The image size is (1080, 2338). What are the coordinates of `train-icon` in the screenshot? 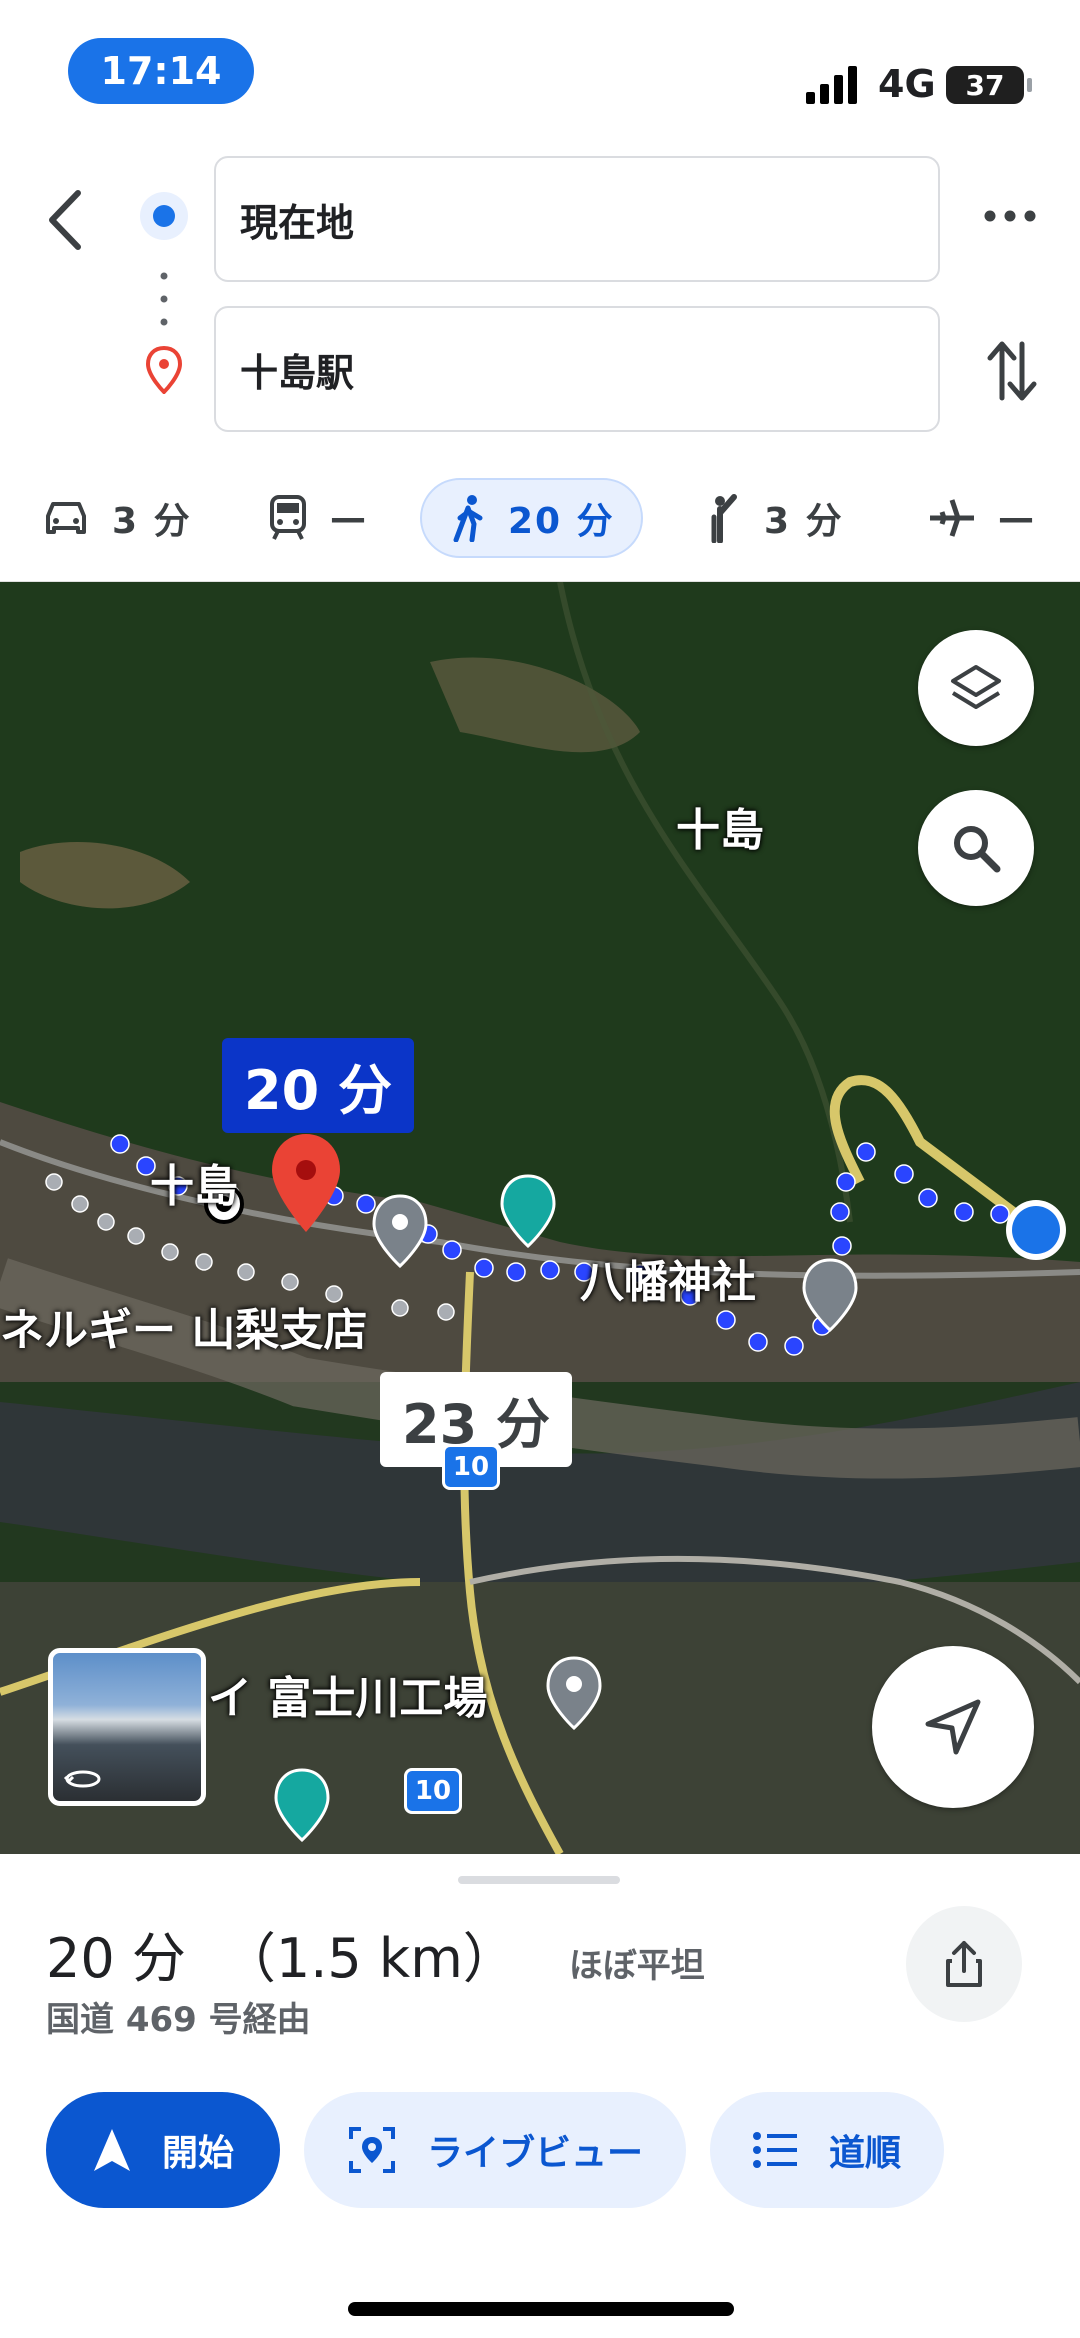 It's located at (288, 517).